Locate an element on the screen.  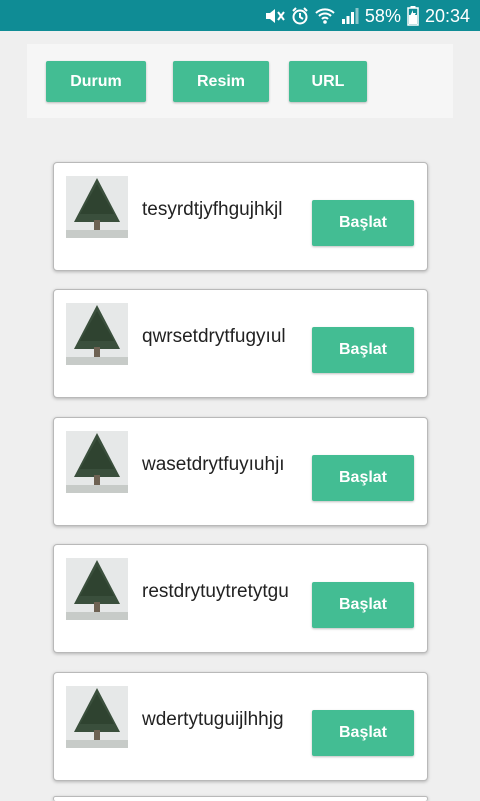
item-title: wdertytuguijlhhjg is located at coordinates (213, 719).